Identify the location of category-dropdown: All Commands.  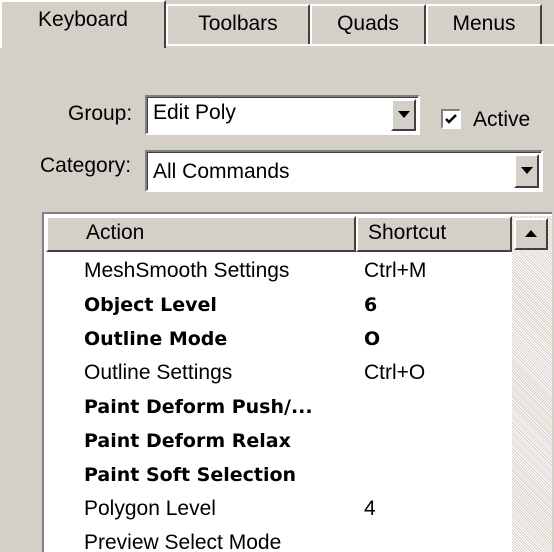
(344, 171).